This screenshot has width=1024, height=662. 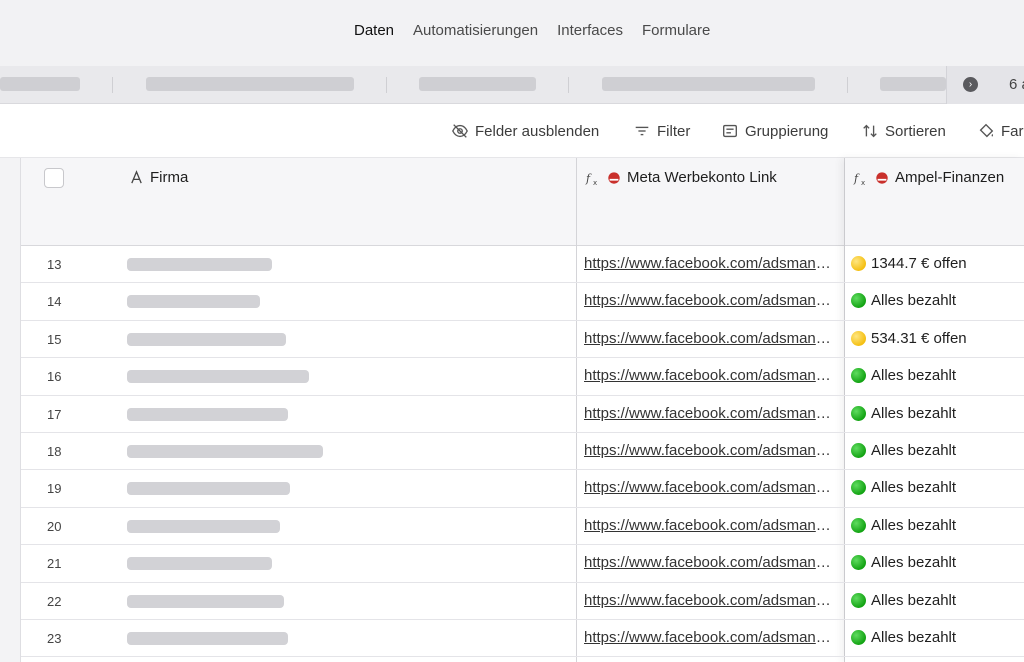 I want to click on hide-fields-button: Felder ausblenden, so click(x=525, y=131).